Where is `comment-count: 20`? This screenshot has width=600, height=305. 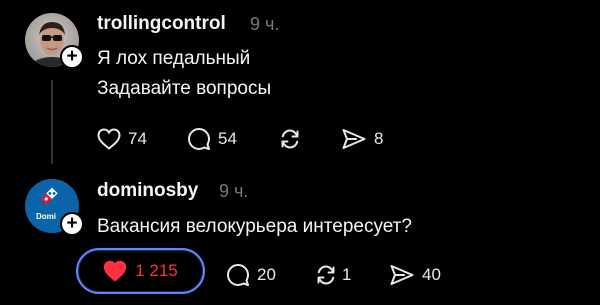
comment-count: 20 is located at coordinates (266, 274).